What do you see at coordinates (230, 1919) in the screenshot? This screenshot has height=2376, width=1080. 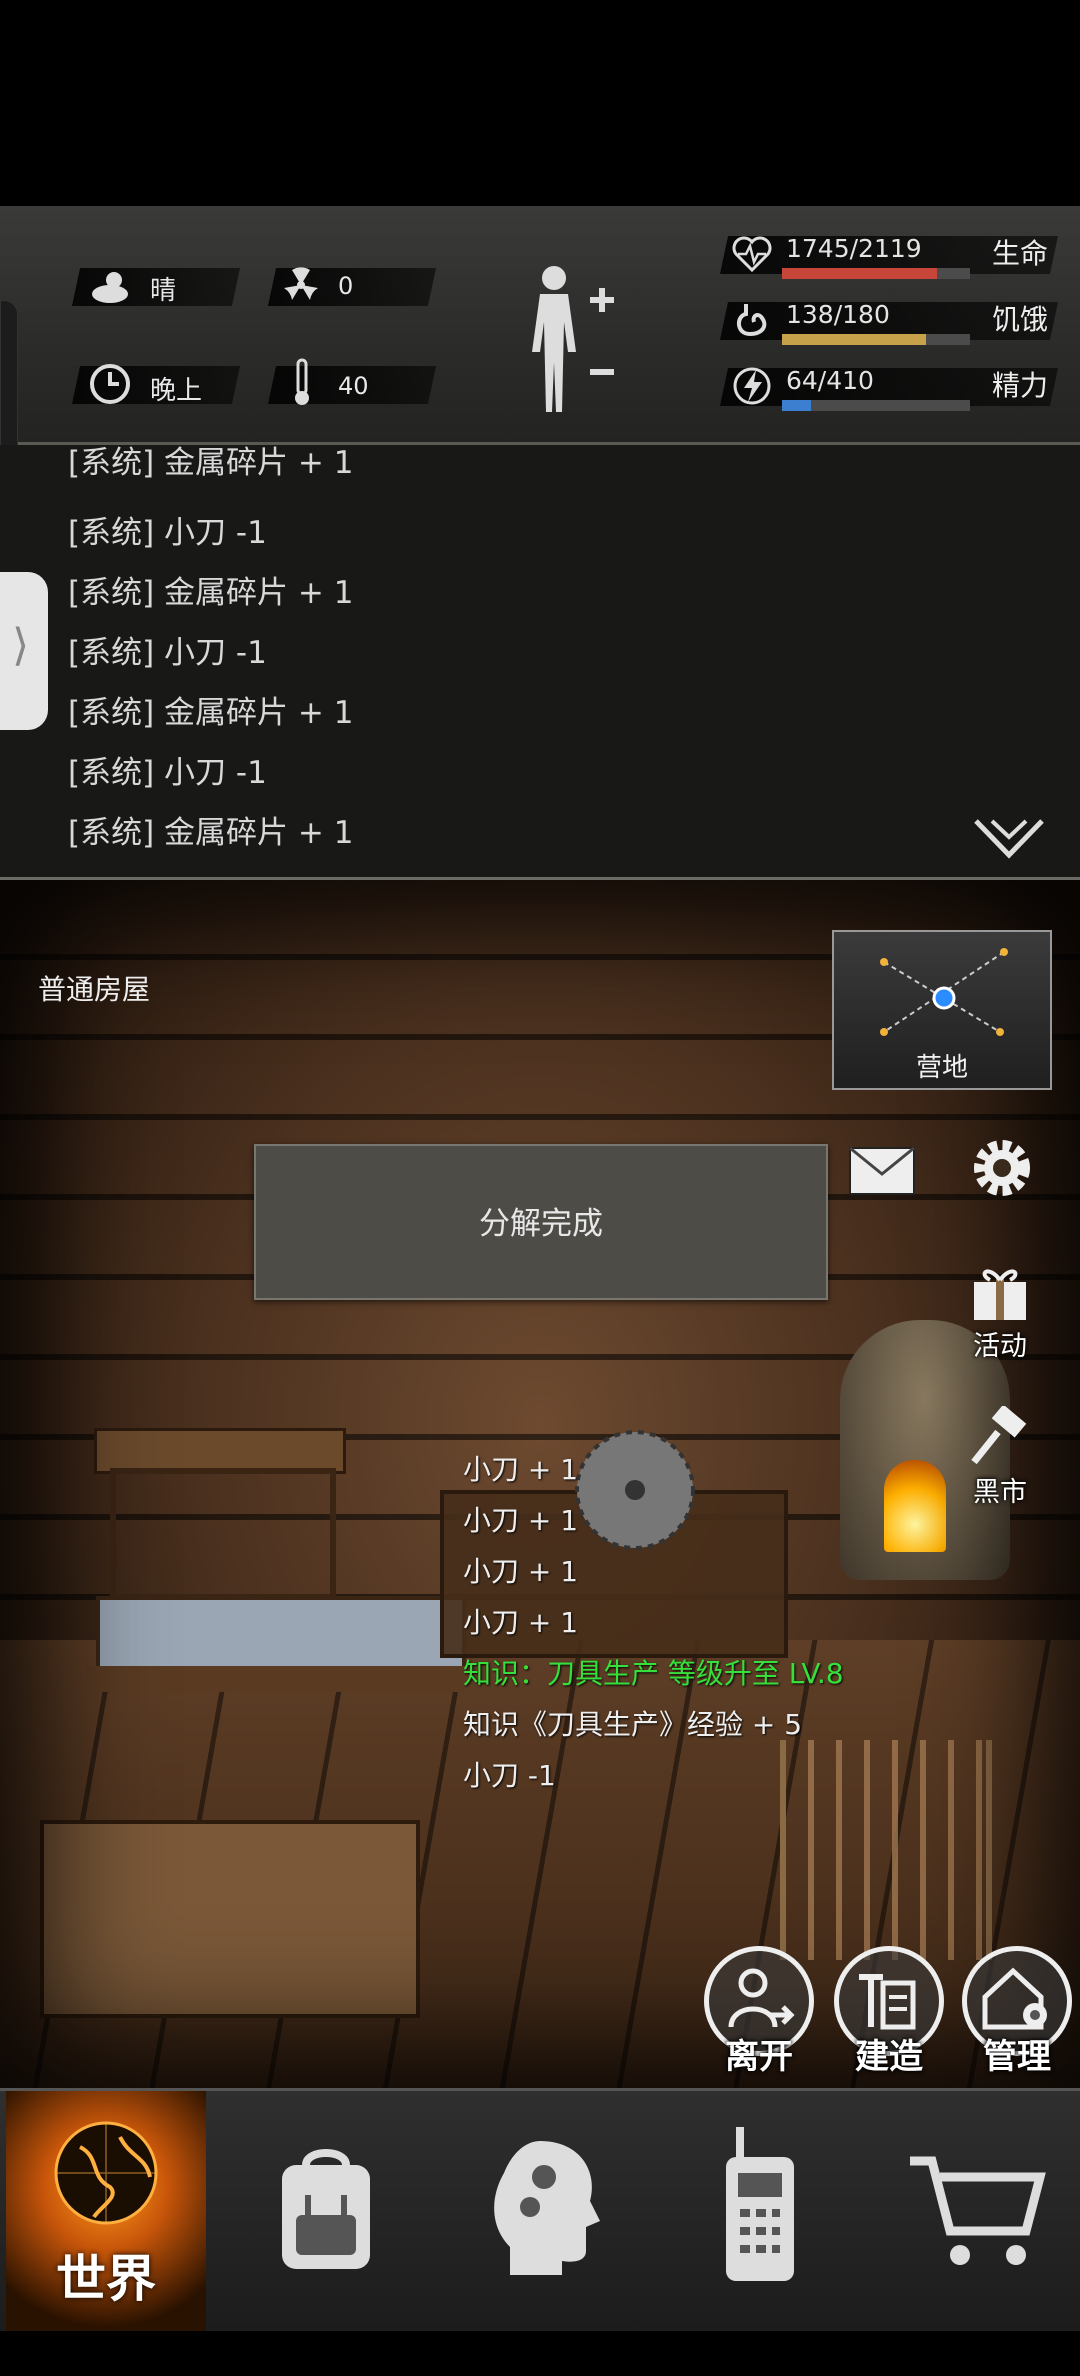 I see `storage-chest` at bounding box center [230, 1919].